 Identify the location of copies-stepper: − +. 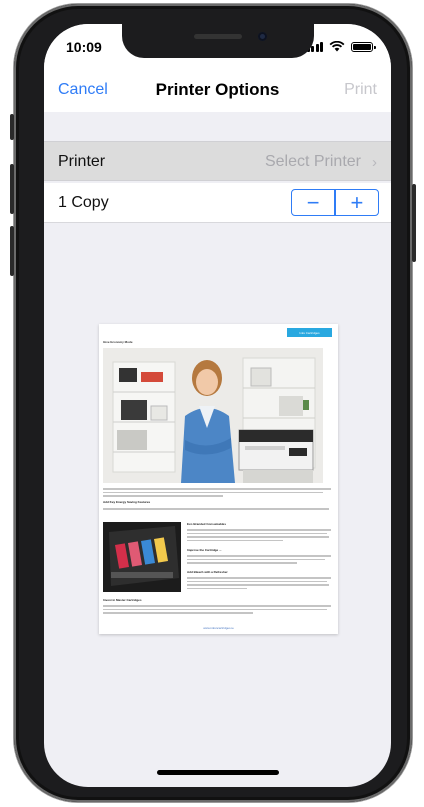
(335, 202).